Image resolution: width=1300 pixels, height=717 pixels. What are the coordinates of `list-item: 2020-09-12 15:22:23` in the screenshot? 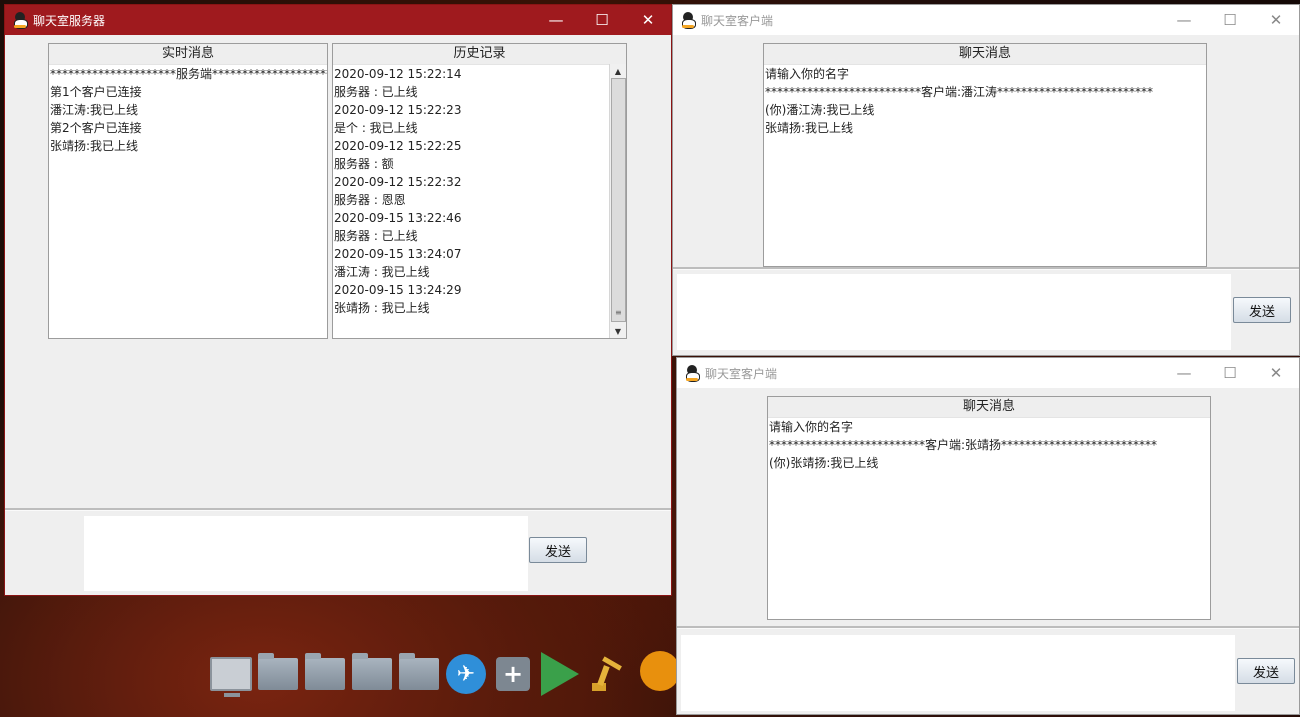 It's located at (398, 110).